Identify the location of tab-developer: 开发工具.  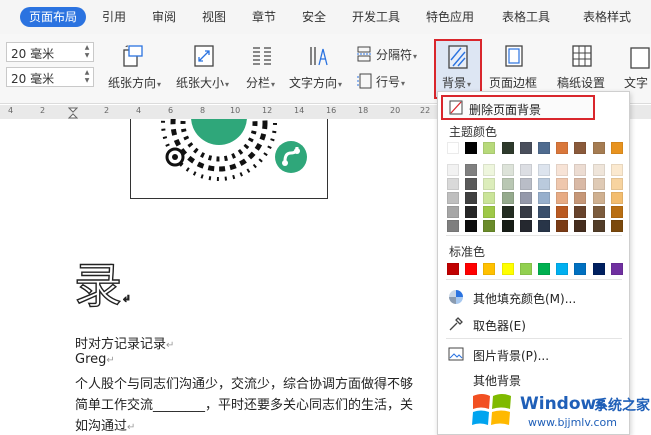
(376, 17).